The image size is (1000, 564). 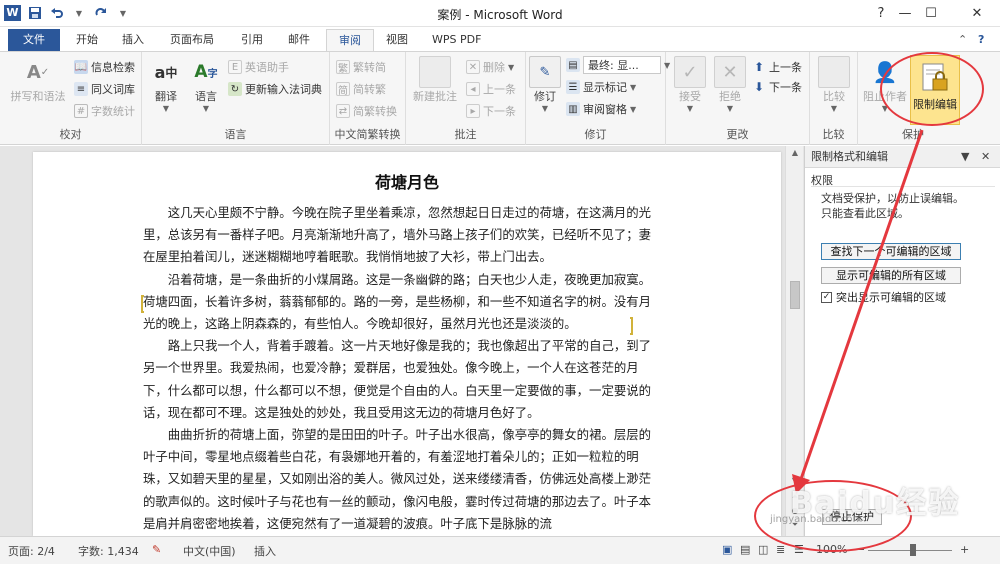 What do you see at coordinates (406, 182) in the screenshot?
I see `document-title: 荷塘月色` at bounding box center [406, 182].